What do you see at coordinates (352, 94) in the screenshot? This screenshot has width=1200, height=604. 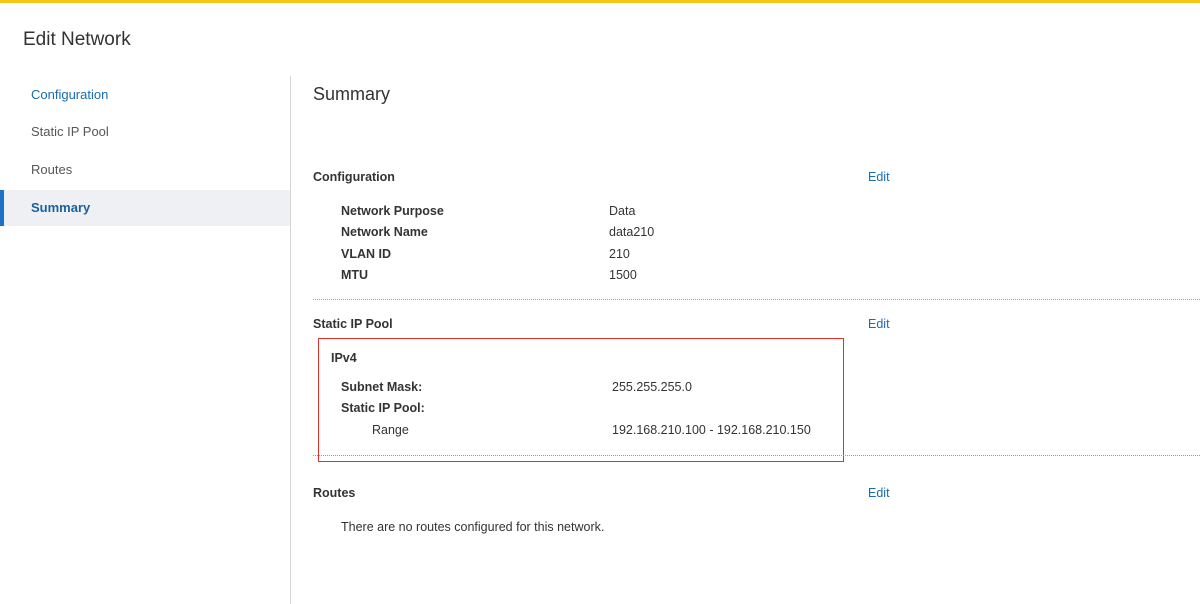 I see `main-title: Summary` at bounding box center [352, 94].